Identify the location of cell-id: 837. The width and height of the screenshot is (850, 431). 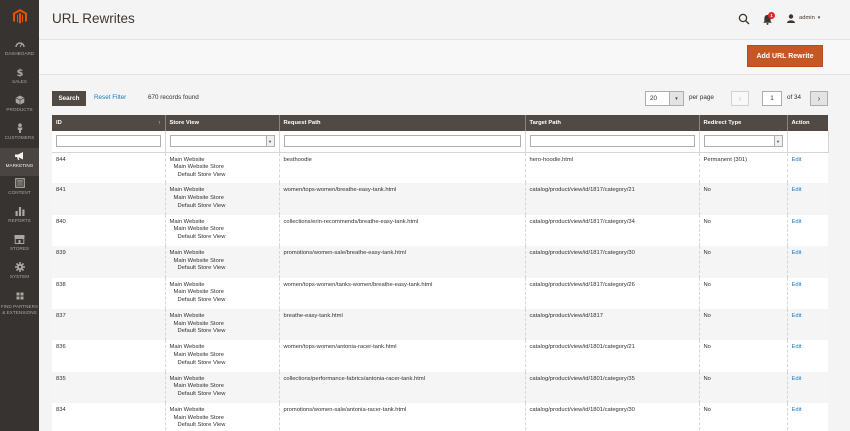
(109, 324).